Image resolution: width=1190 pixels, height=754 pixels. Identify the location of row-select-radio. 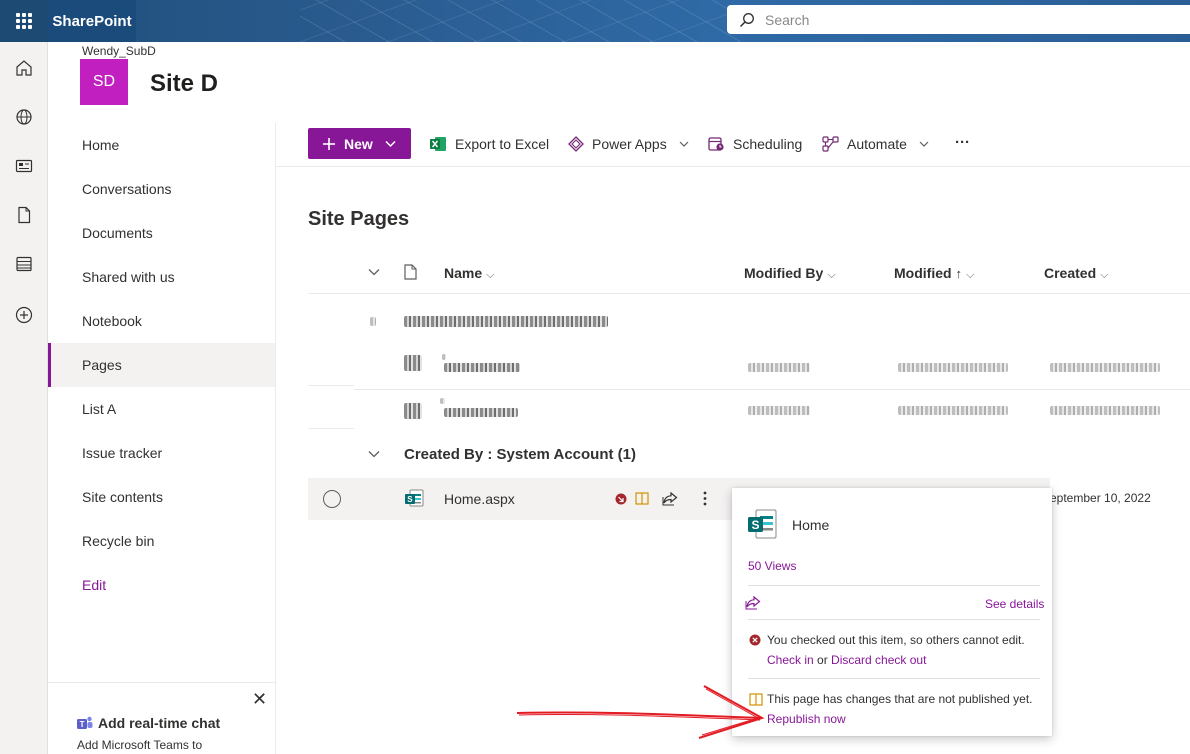
(332, 499).